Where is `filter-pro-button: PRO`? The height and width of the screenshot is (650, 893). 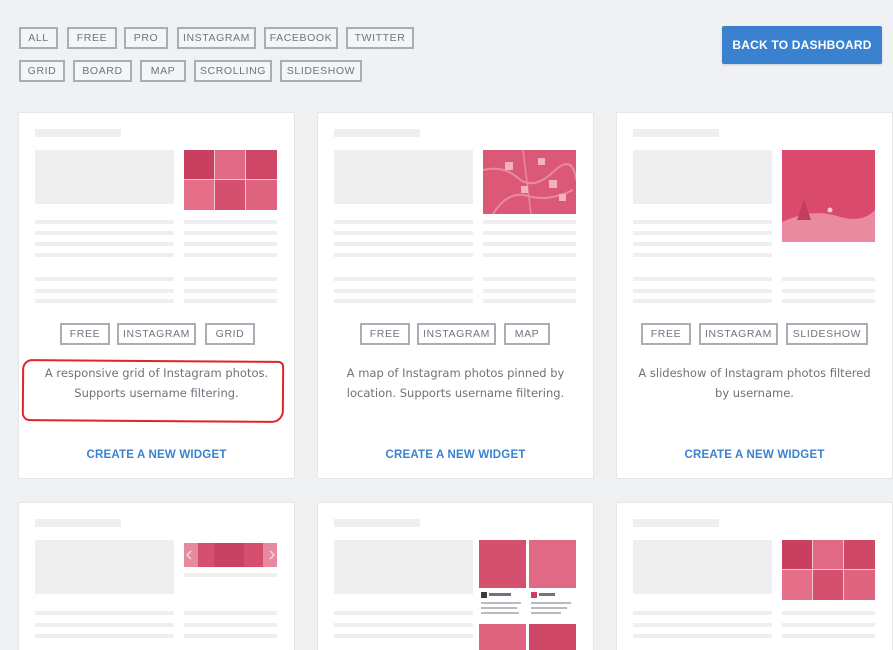 filter-pro-button: PRO is located at coordinates (146, 38).